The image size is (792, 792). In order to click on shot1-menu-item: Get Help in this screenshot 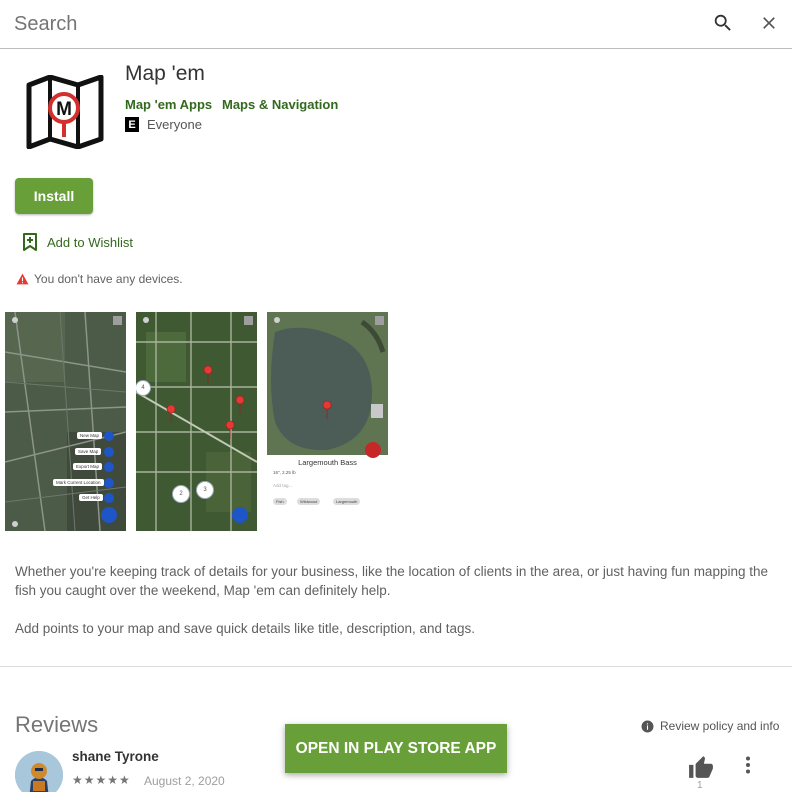, I will do `click(91, 497)`.